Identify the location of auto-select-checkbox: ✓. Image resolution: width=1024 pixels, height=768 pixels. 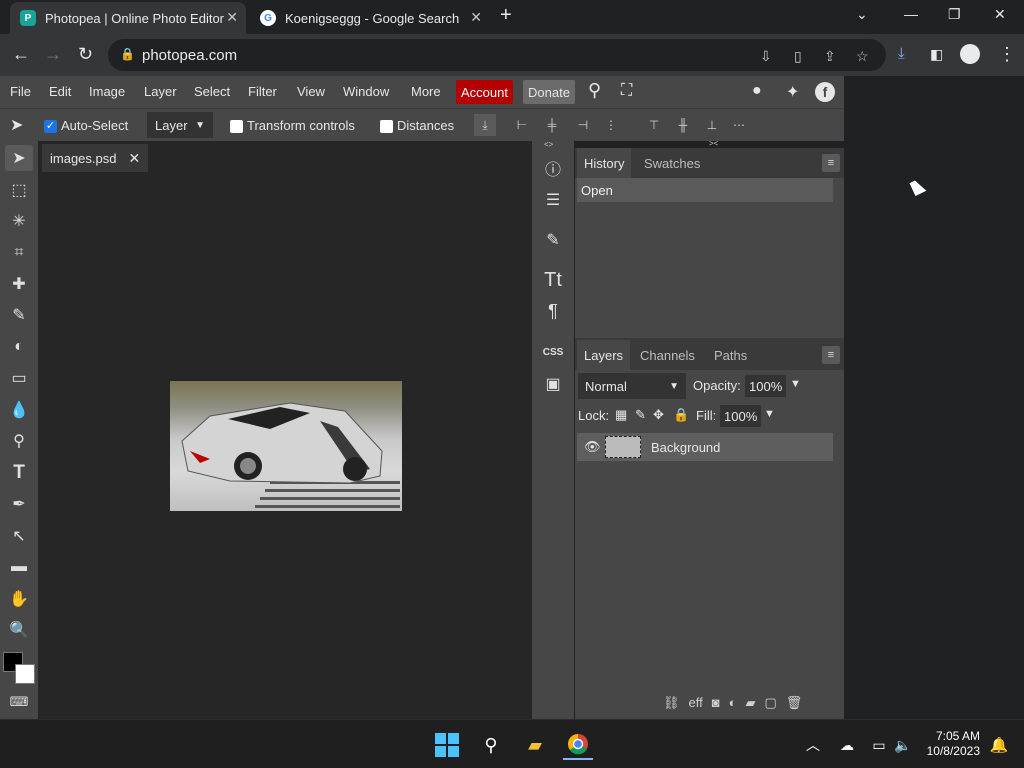
(50, 126).